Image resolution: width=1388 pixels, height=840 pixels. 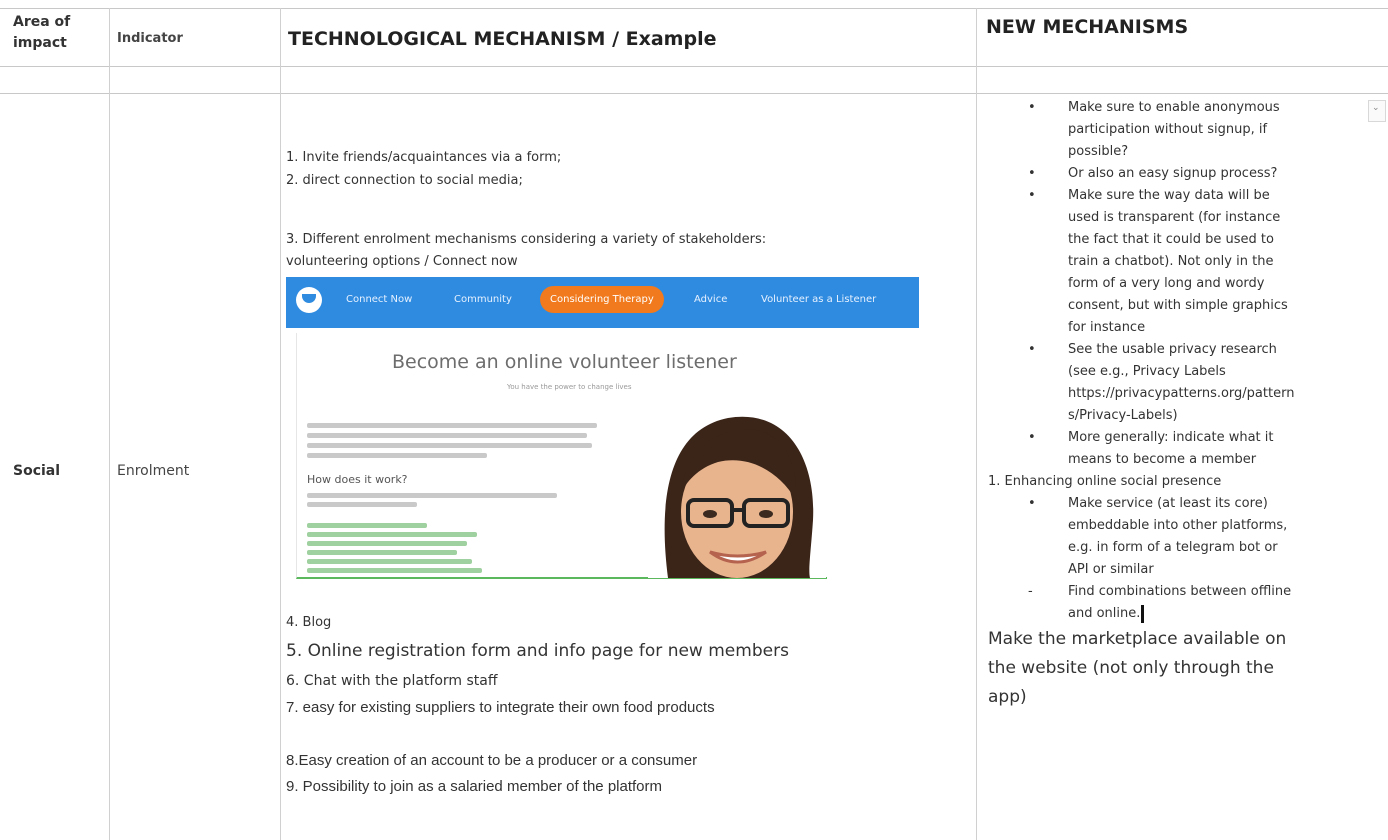 What do you see at coordinates (1162, 459) in the screenshot?
I see `bullet-text: means to become a member` at bounding box center [1162, 459].